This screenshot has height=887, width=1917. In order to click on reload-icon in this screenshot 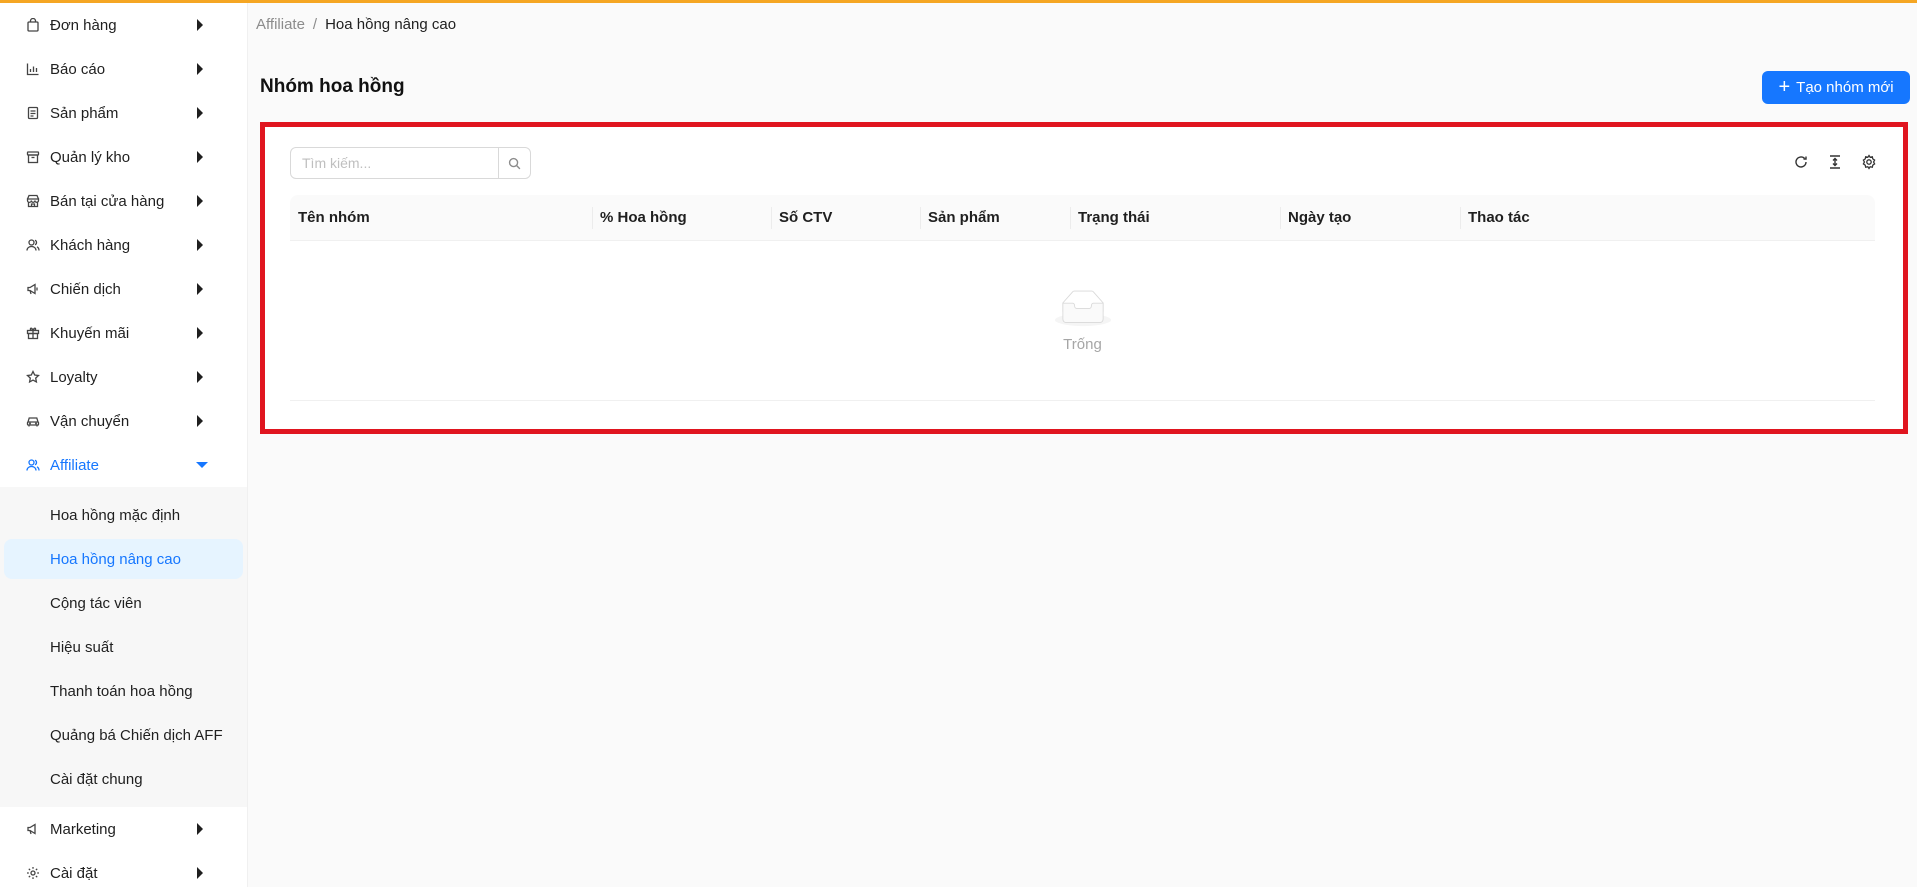, I will do `click(1801, 162)`.